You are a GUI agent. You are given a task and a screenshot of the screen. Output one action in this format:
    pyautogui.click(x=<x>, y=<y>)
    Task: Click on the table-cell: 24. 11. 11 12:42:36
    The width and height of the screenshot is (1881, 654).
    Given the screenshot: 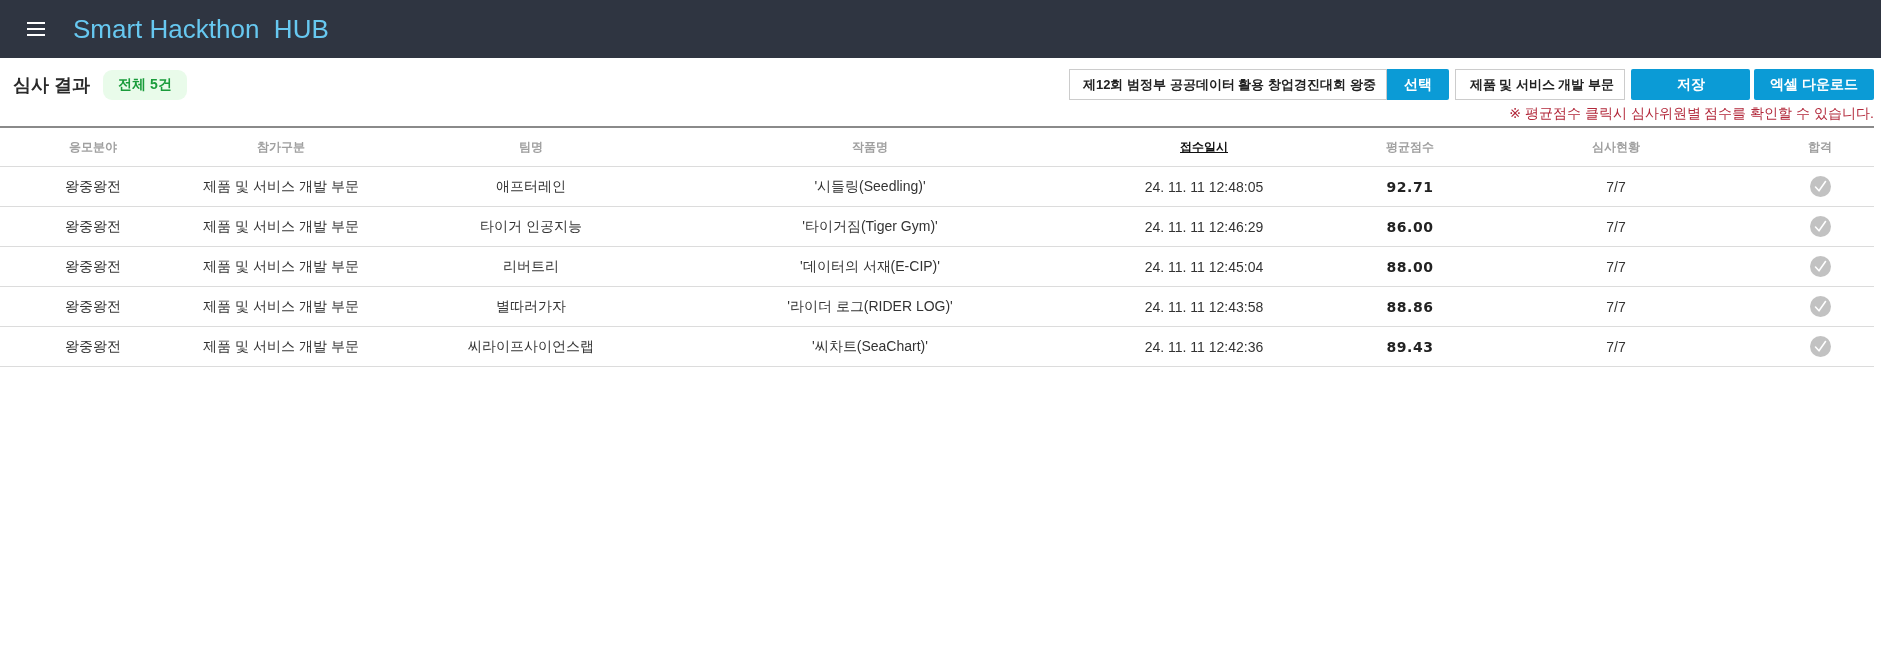 What is the action you would take?
    pyautogui.click(x=1204, y=346)
    